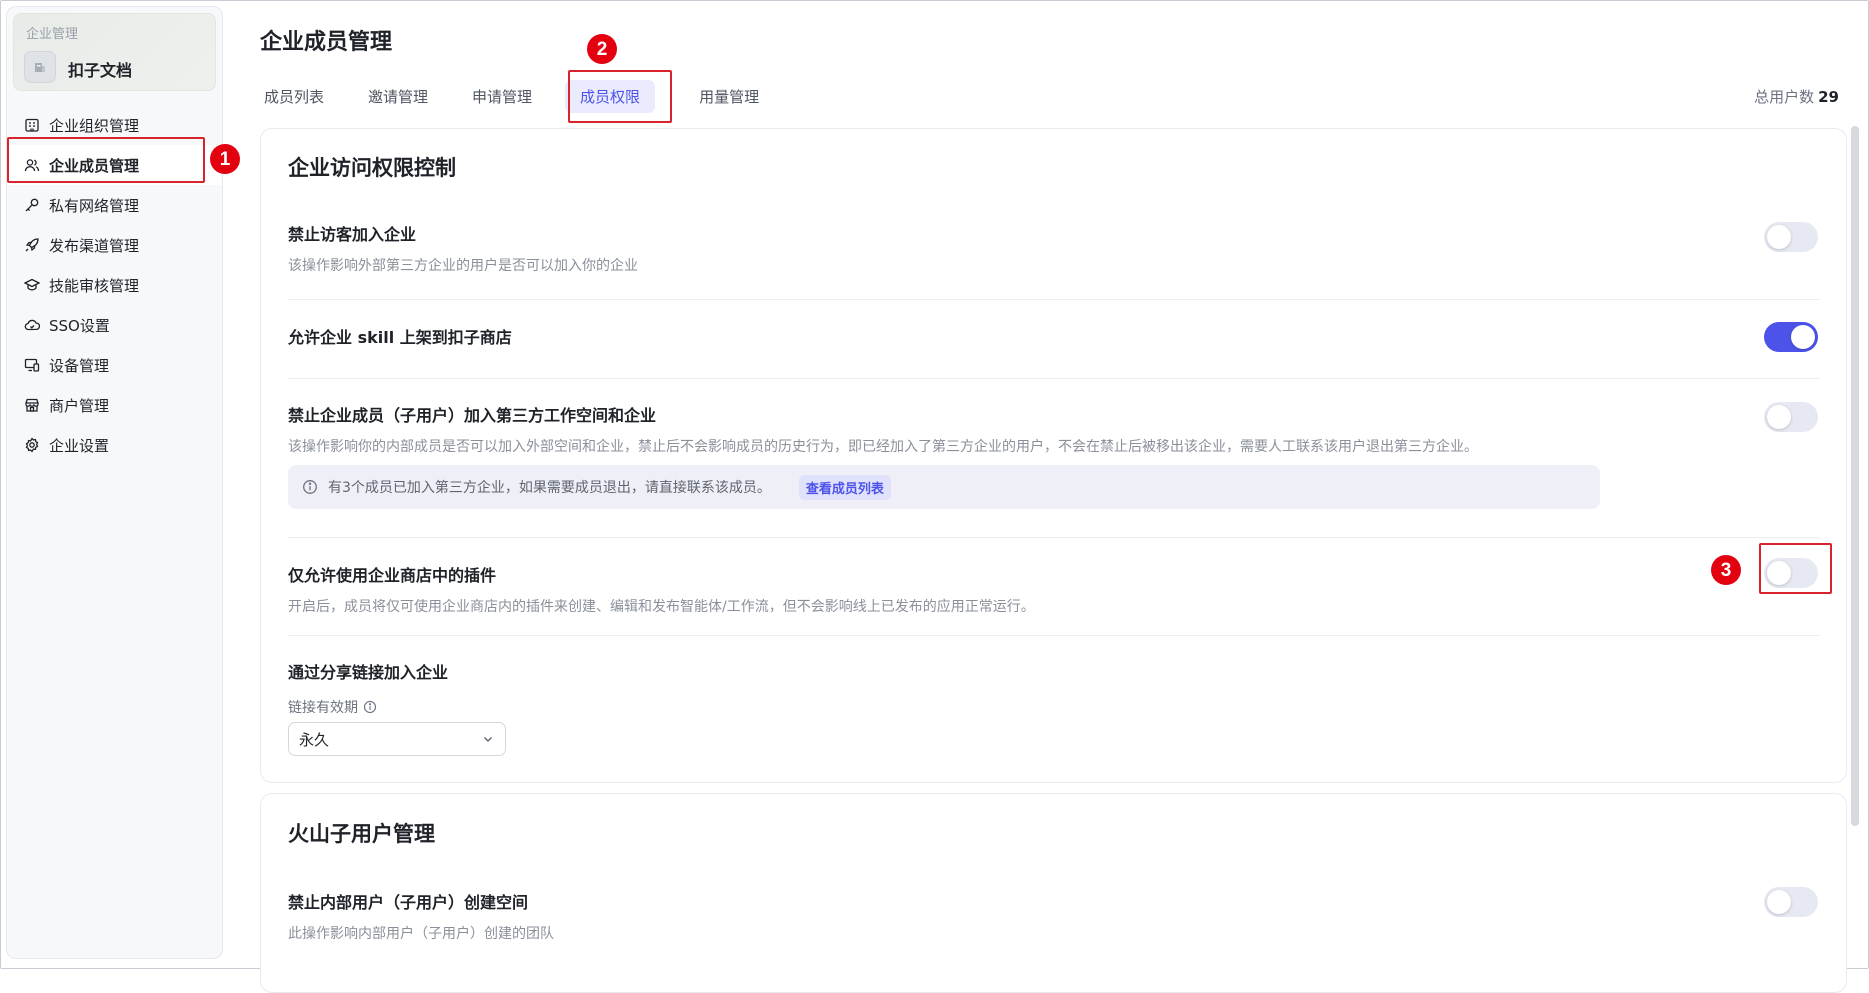 The image size is (1869, 993). Describe the element at coordinates (533, 96) in the screenshot. I see `tab-bar: 成员列表 邀请管理 申请管理 成员权限 用量管理` at that location.